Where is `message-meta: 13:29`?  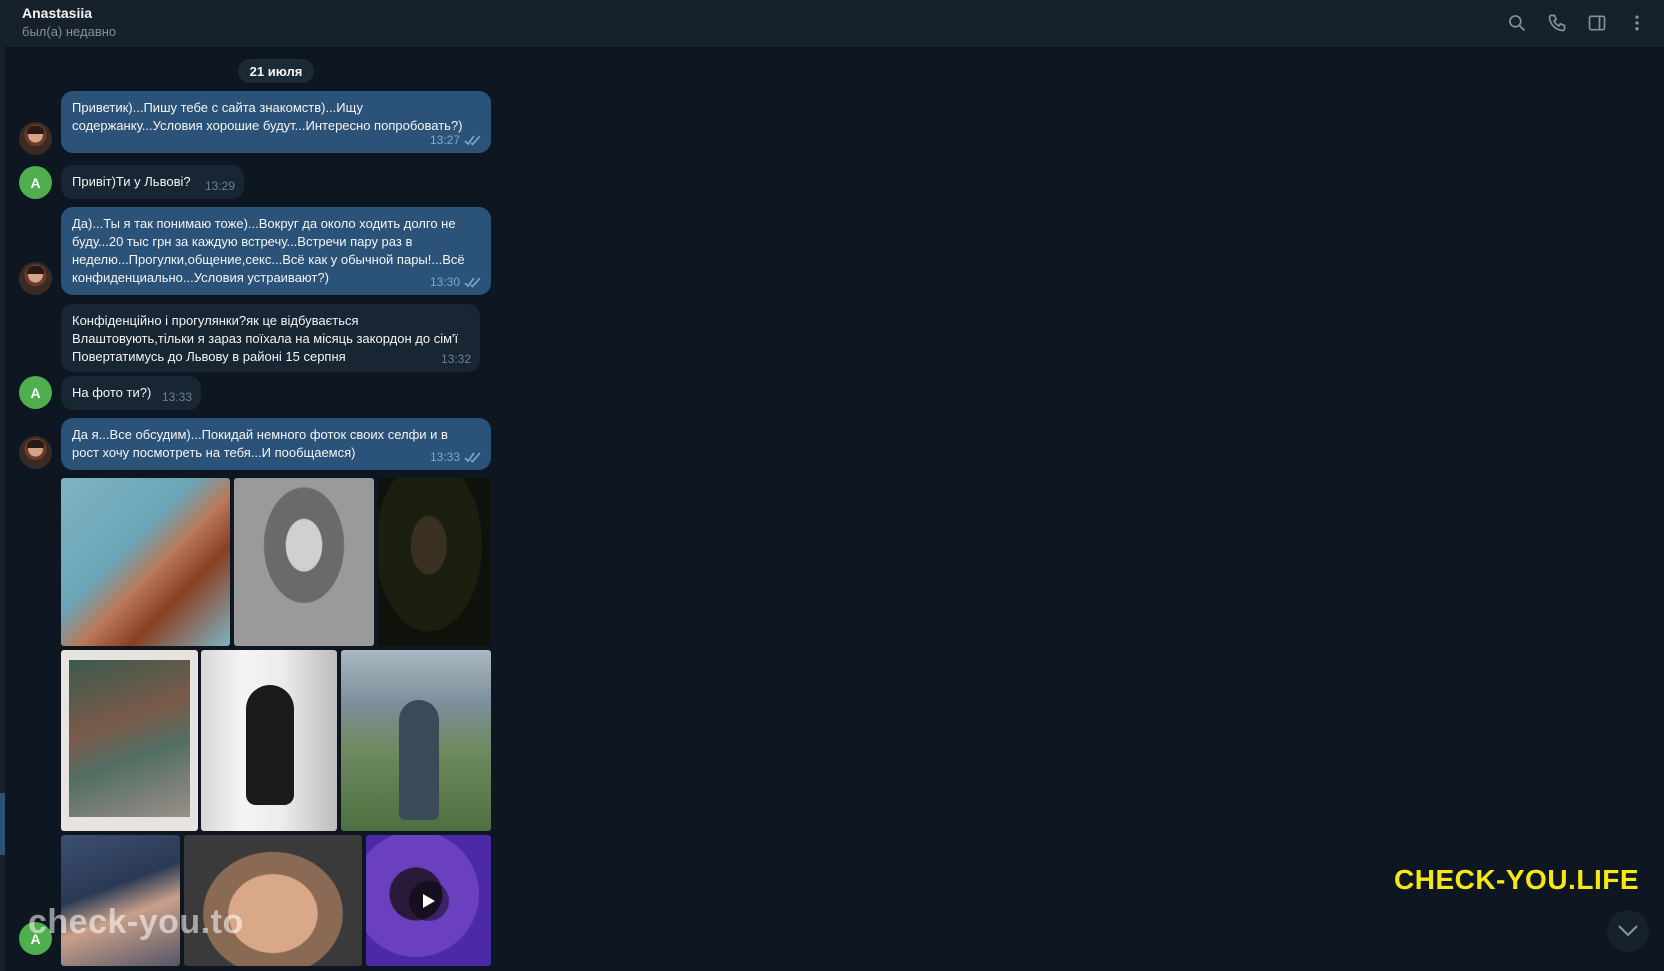
message-meta: 13:29 is located at coordinates (220, 186).